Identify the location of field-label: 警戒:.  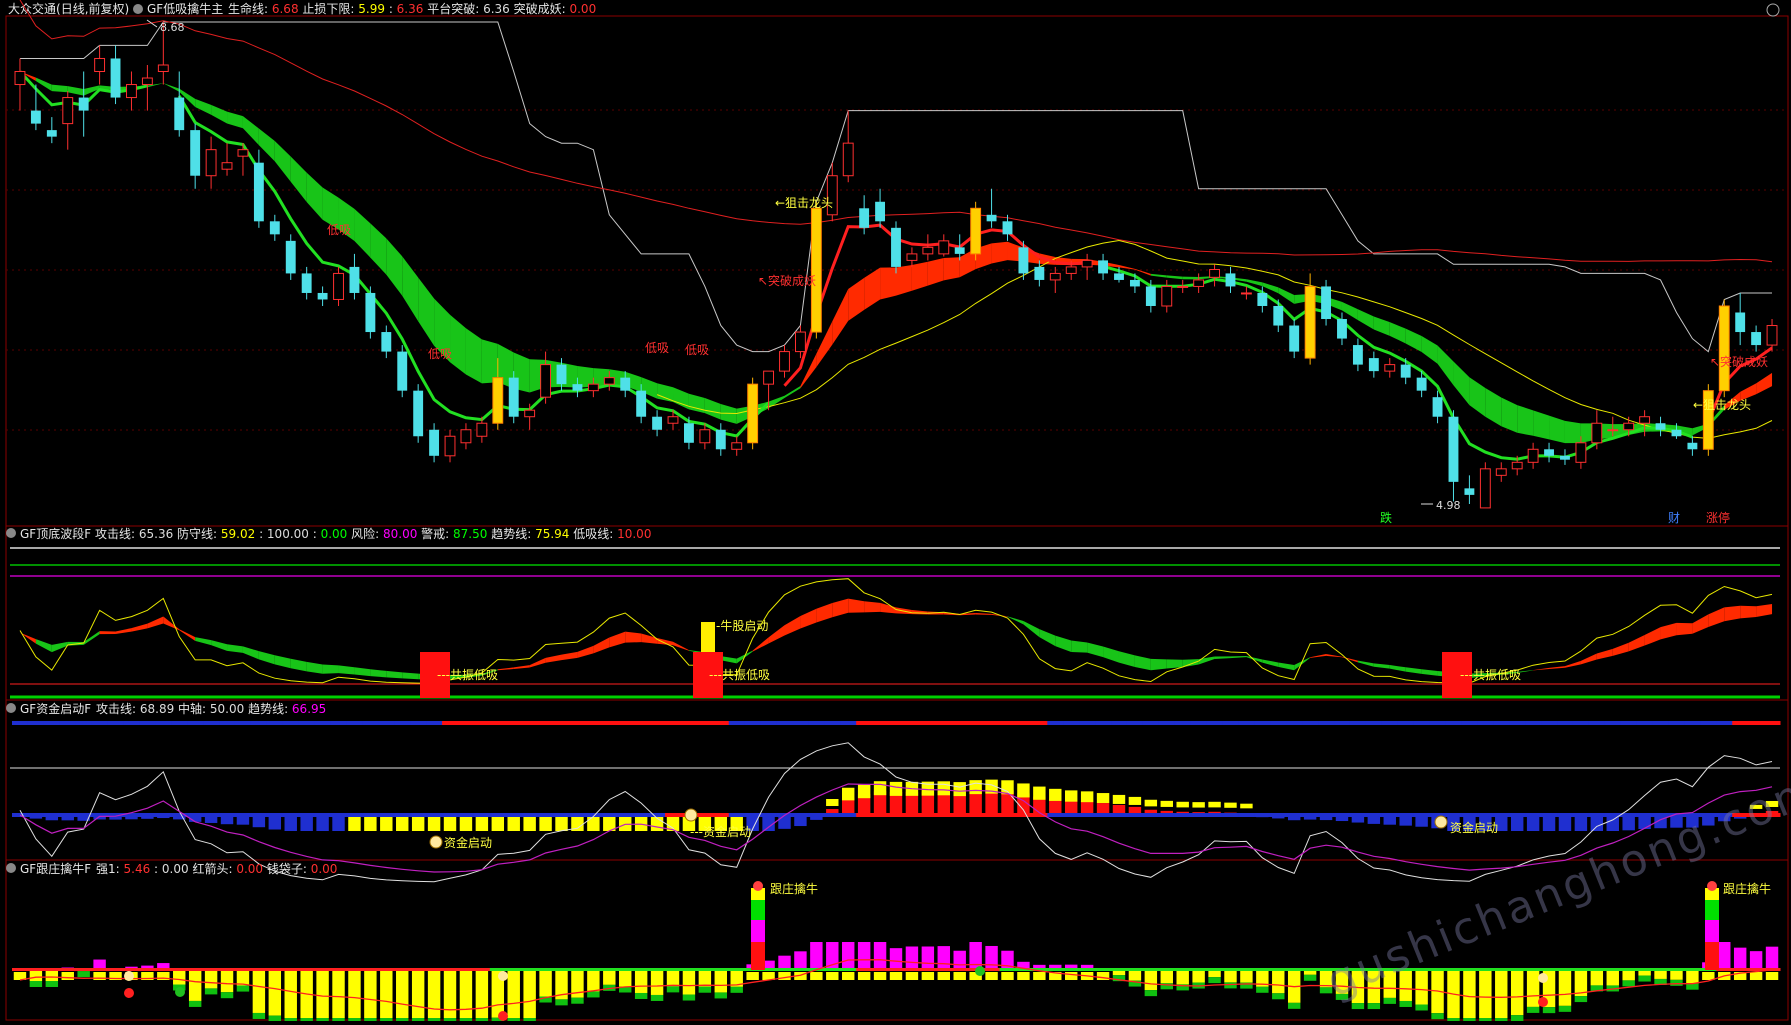
(437, 533).